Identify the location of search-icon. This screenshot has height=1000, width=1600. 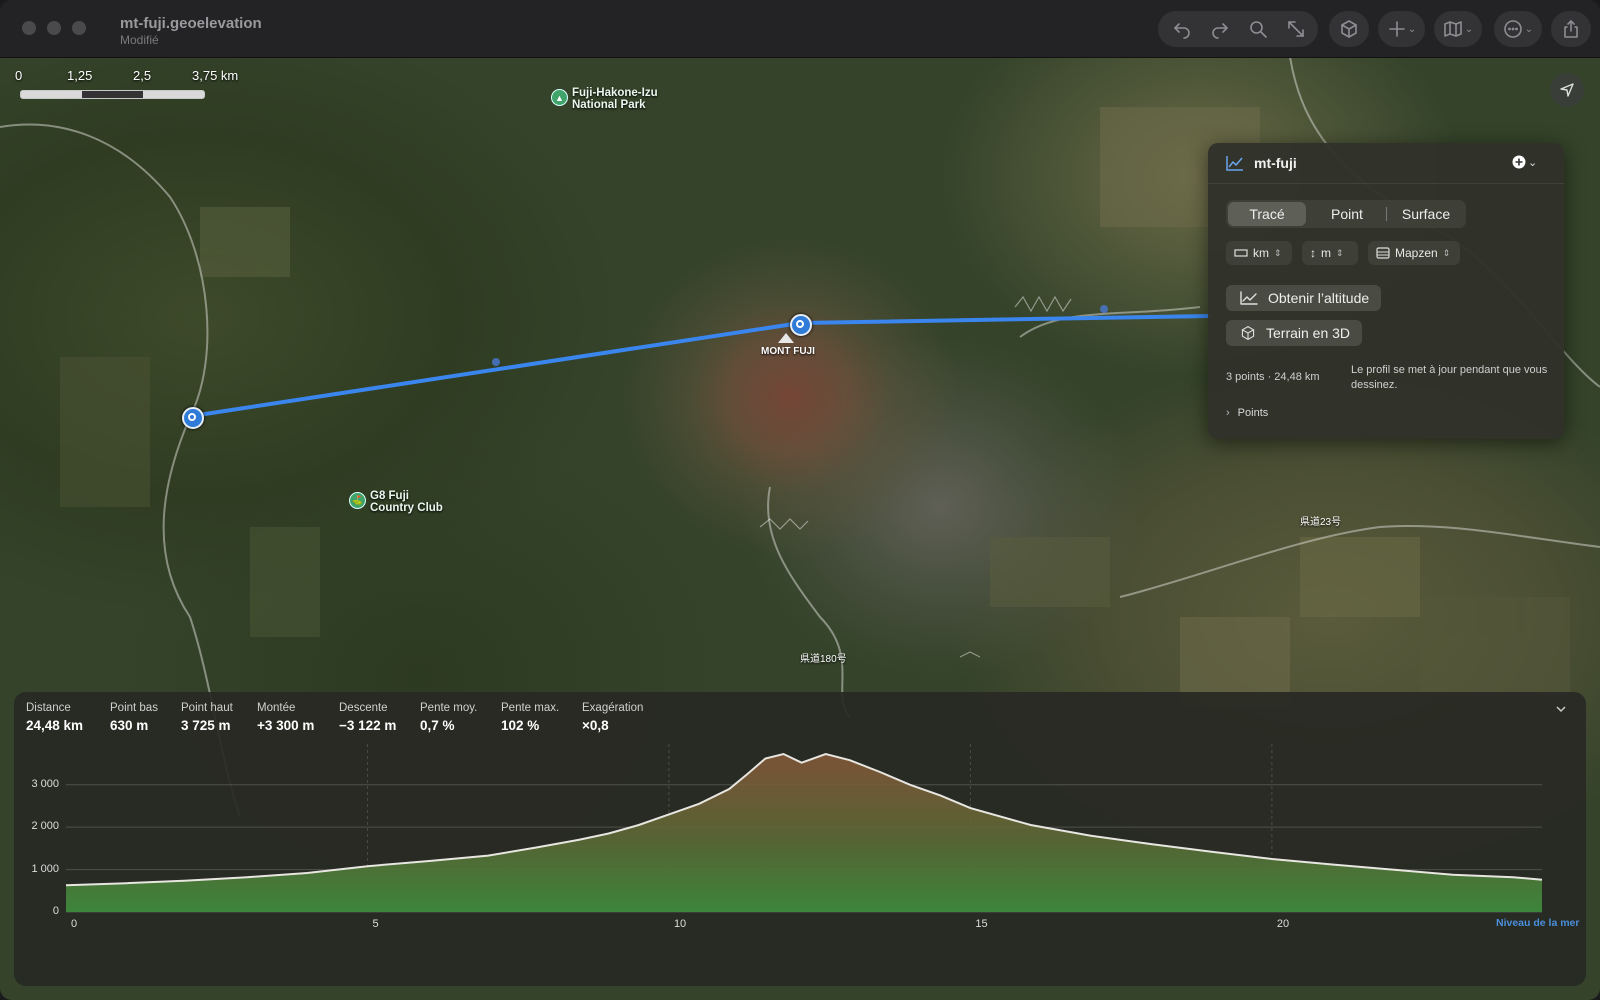
(1258, 29).